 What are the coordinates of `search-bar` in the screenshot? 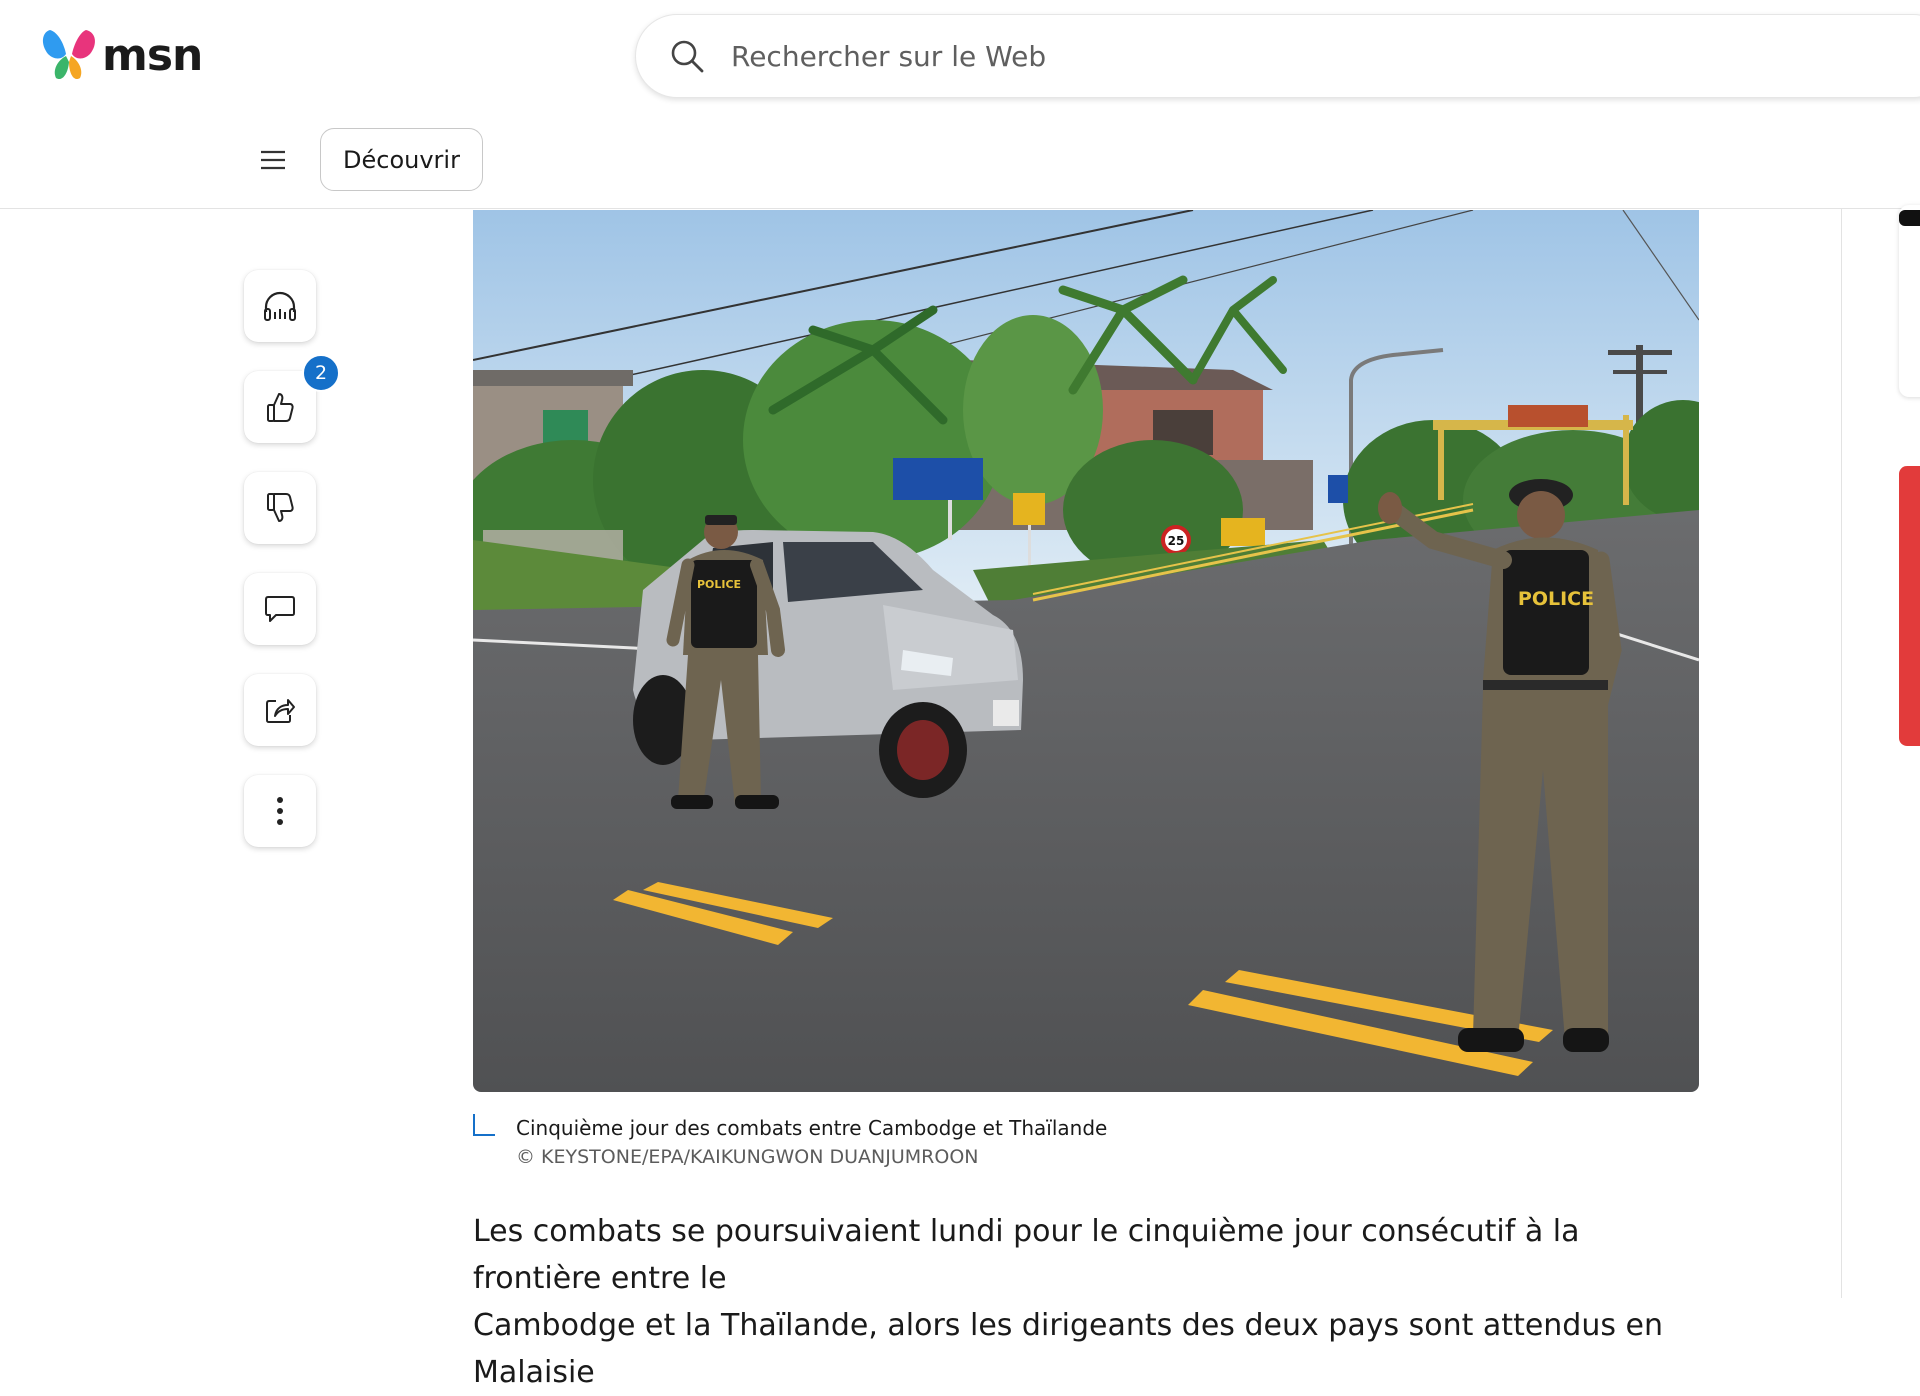 It's located at (1277, 56).